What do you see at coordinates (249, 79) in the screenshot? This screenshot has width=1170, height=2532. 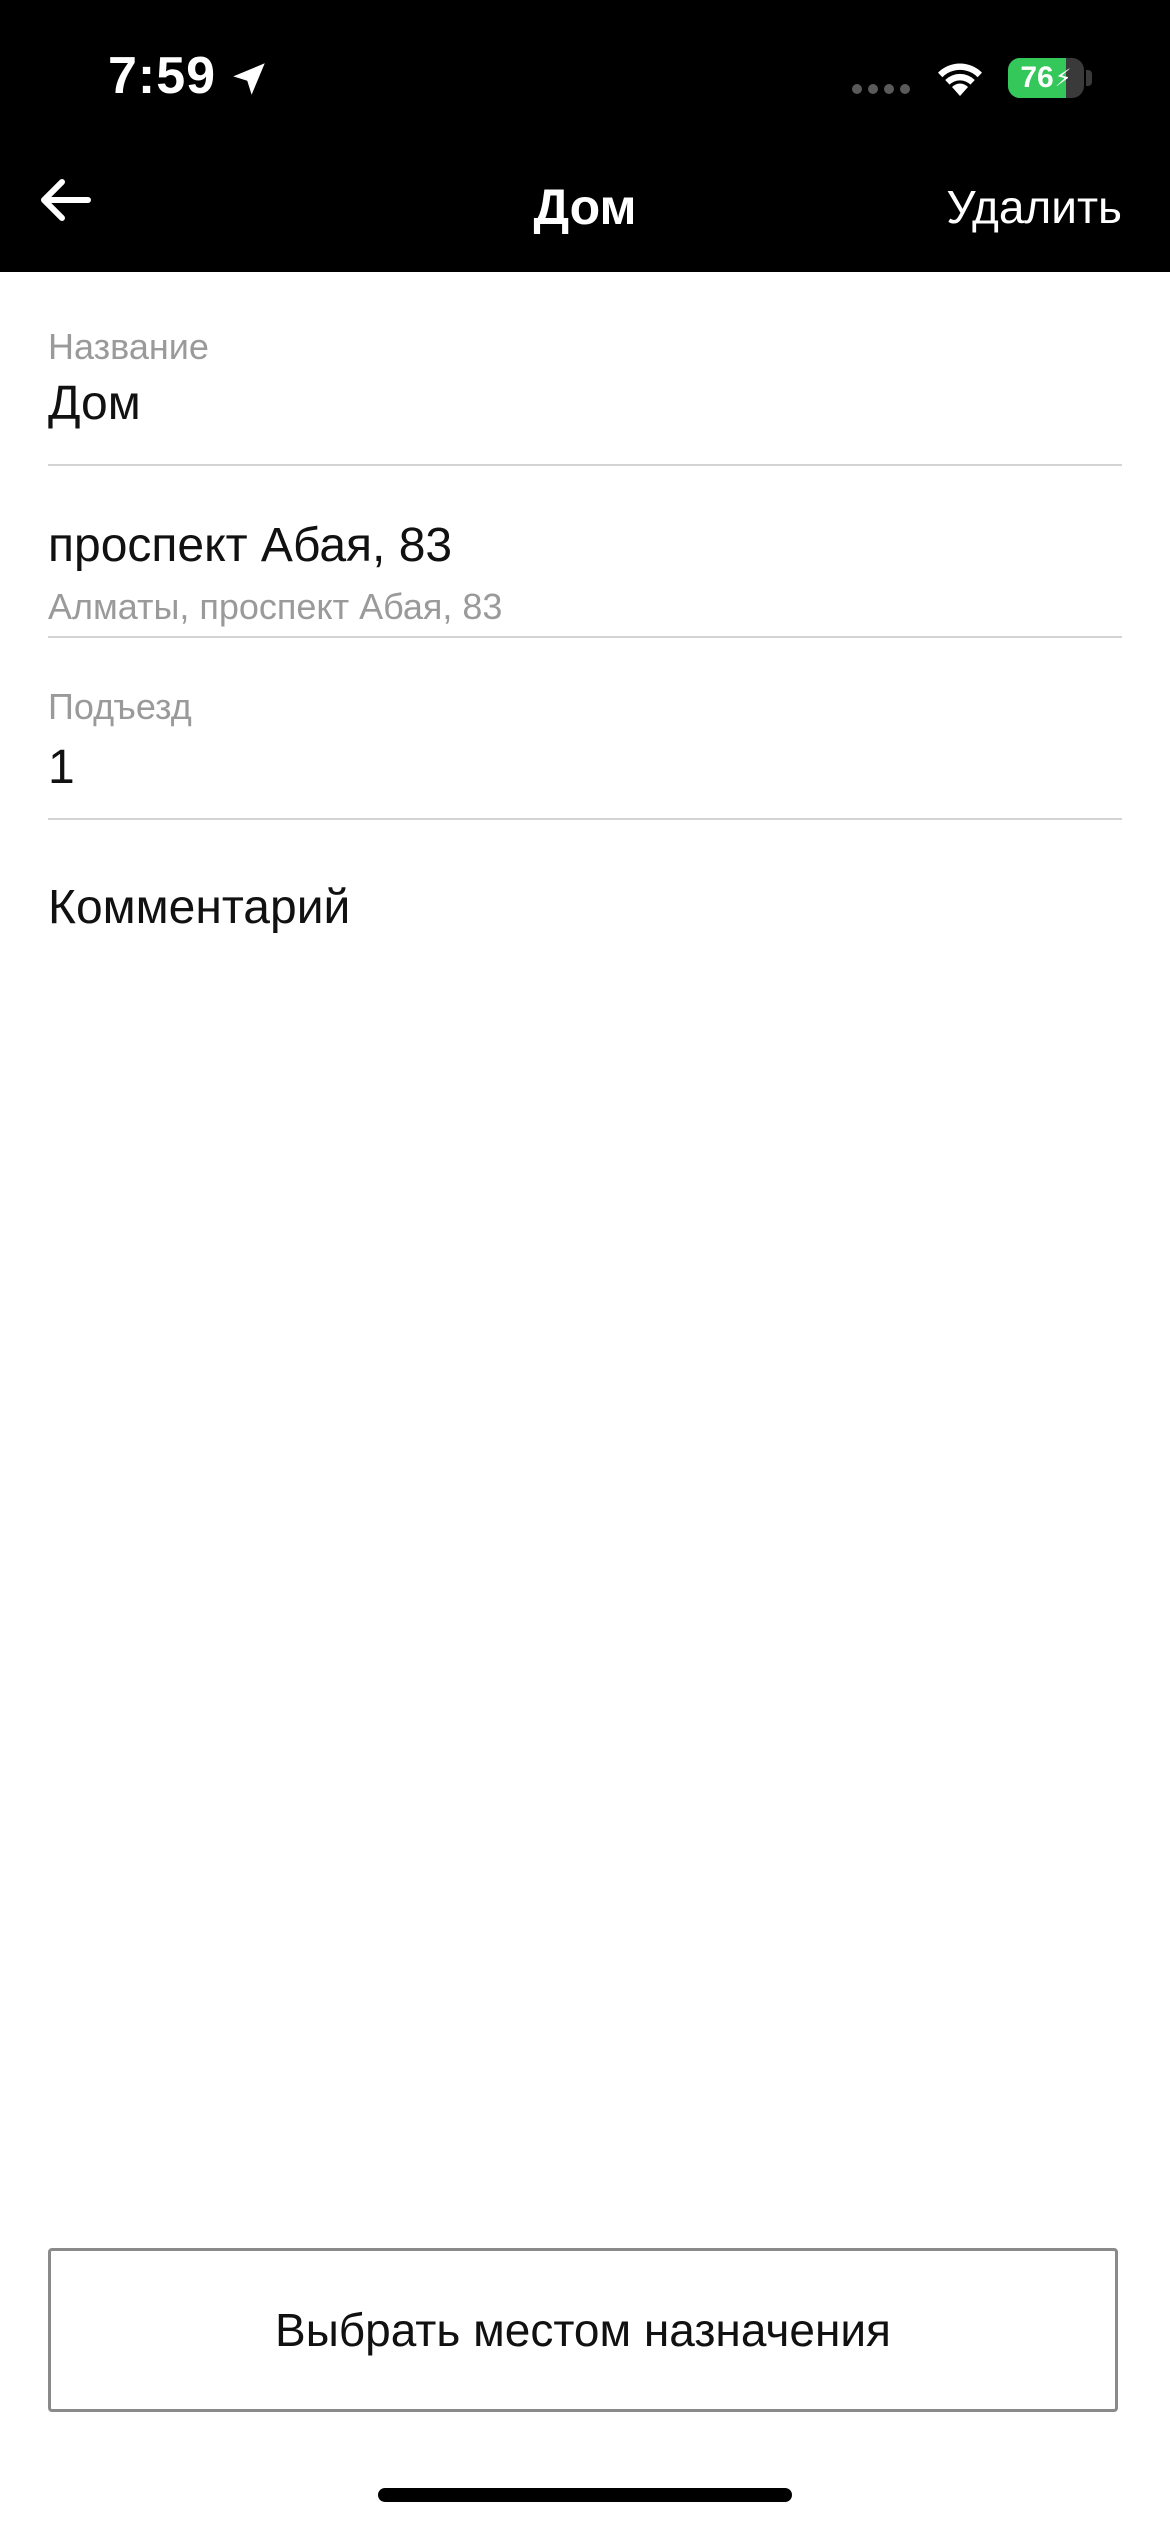 I see `location-arrow-icon` at bounding box center [249, 79].